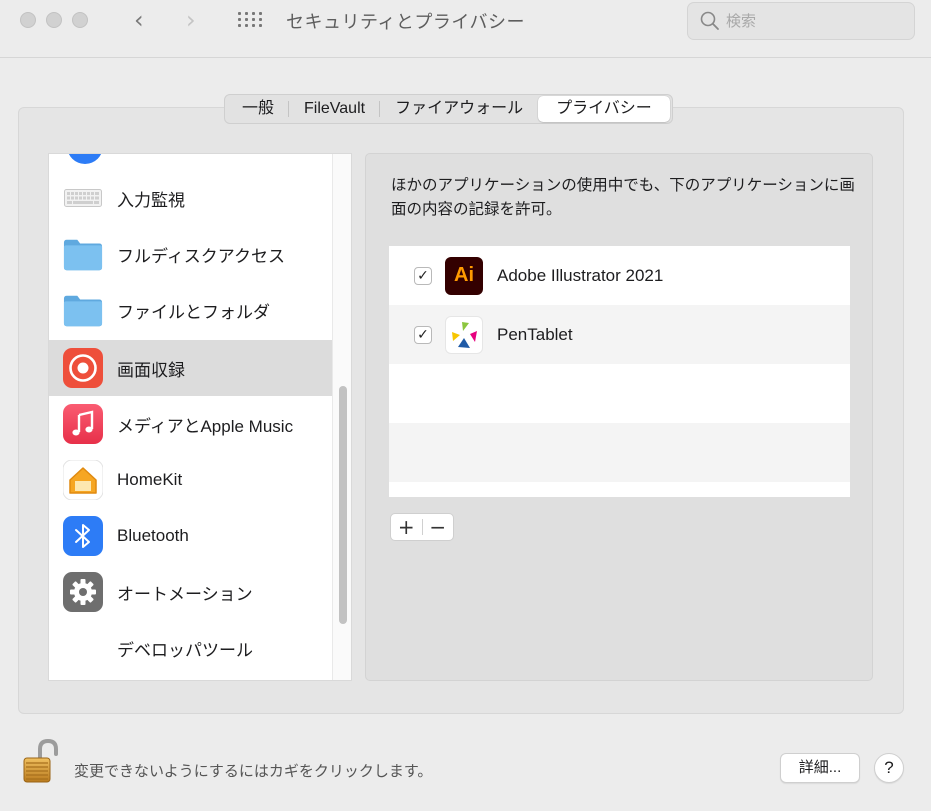 This screenshot has width=931, height=811. I want to click on forward-button: ›, so click(191, 20).